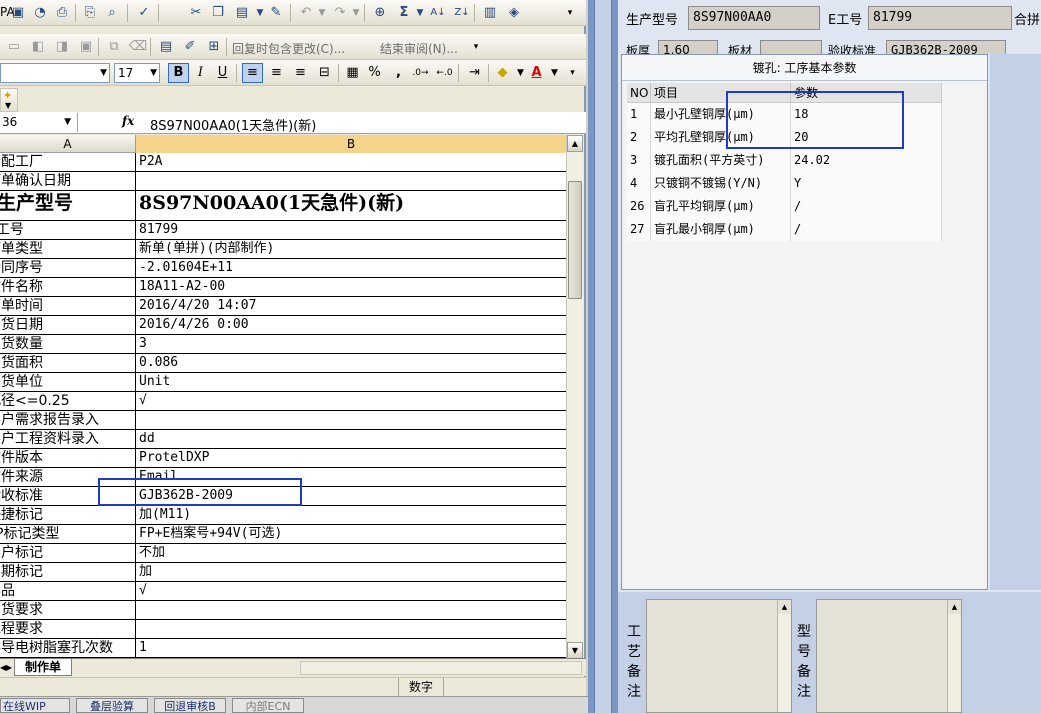  What do you see at coordinates (68, 363) in the screenshot?
I see `cell-label: 交货面积` at bounding box center [68, 363].